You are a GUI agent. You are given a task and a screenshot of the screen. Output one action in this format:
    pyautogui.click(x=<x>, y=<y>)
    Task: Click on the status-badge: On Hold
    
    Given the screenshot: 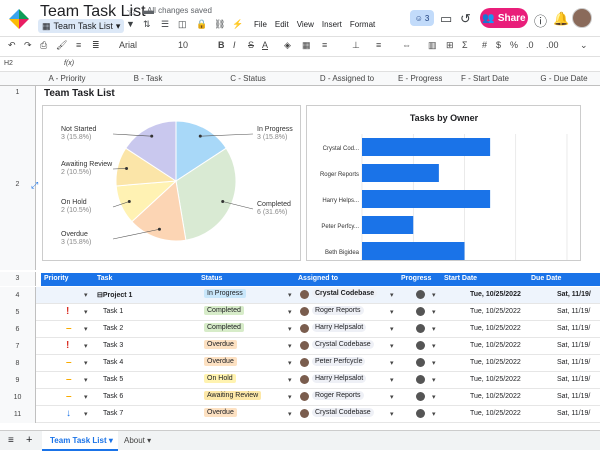 What is the action you would take?
    pyautogui.click(x=220, y=378)
    